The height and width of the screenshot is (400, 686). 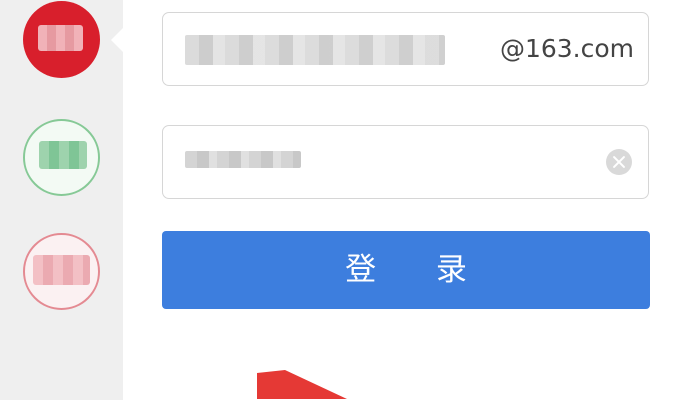 I want to click on email-field: @163.com, so click(x=405, y=49).